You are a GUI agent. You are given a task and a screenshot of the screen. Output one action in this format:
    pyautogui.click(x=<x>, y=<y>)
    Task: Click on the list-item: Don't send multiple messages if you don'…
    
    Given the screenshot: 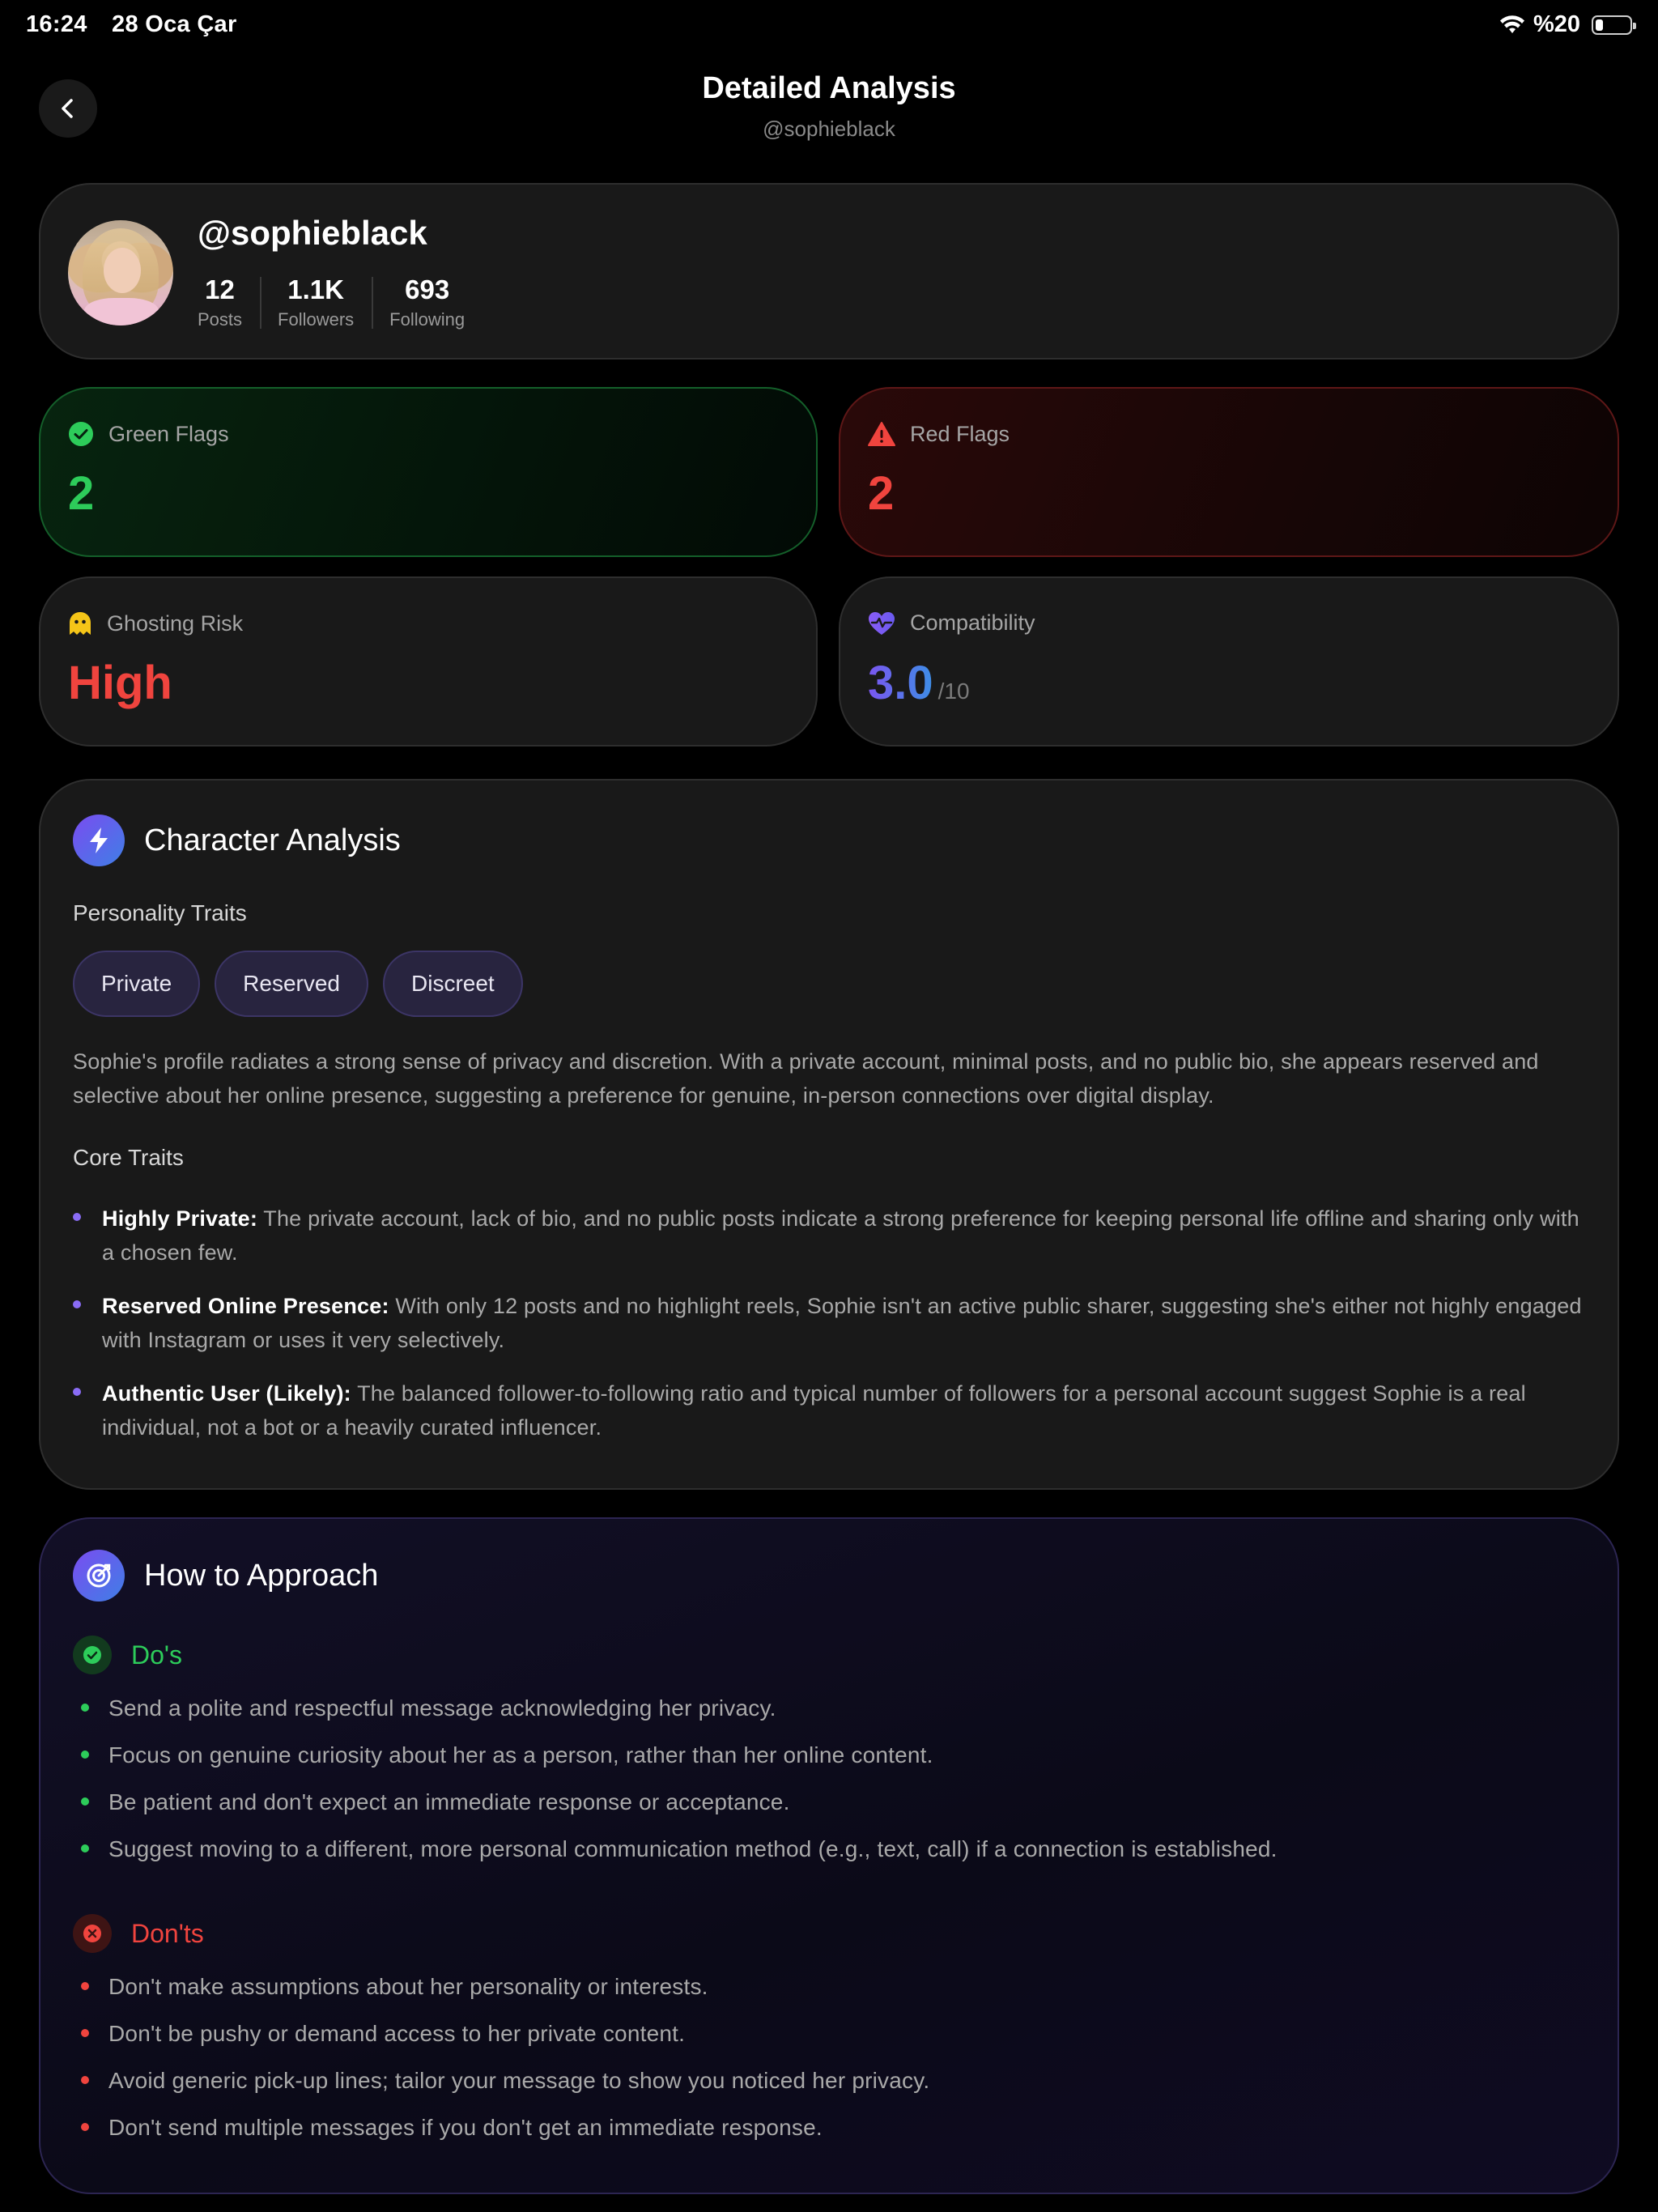 What is the action you would take?
    pyautogui.click(x=830, y=2135)
    